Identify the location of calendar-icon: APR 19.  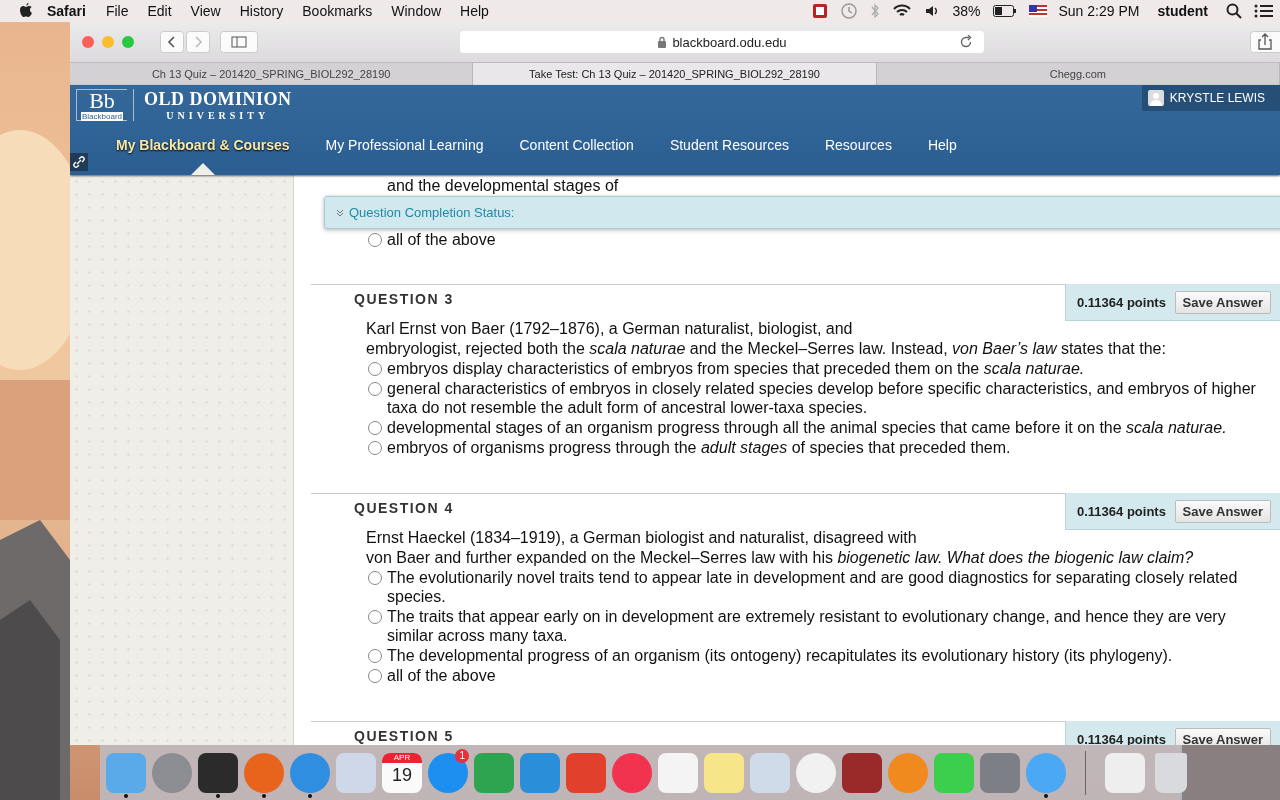
(402, 772).